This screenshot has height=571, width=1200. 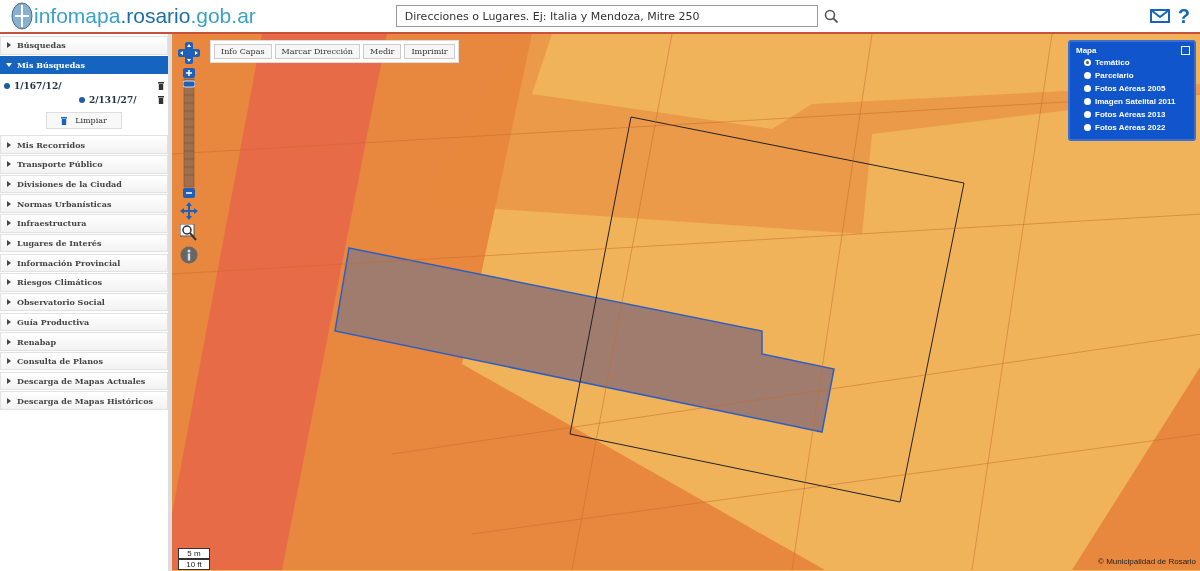 What do you see at coordinates (84, 400) in the screenshot?
I see `sidebar-item: Descarga de Mapas Históricos` at bounding box center [84, 400].